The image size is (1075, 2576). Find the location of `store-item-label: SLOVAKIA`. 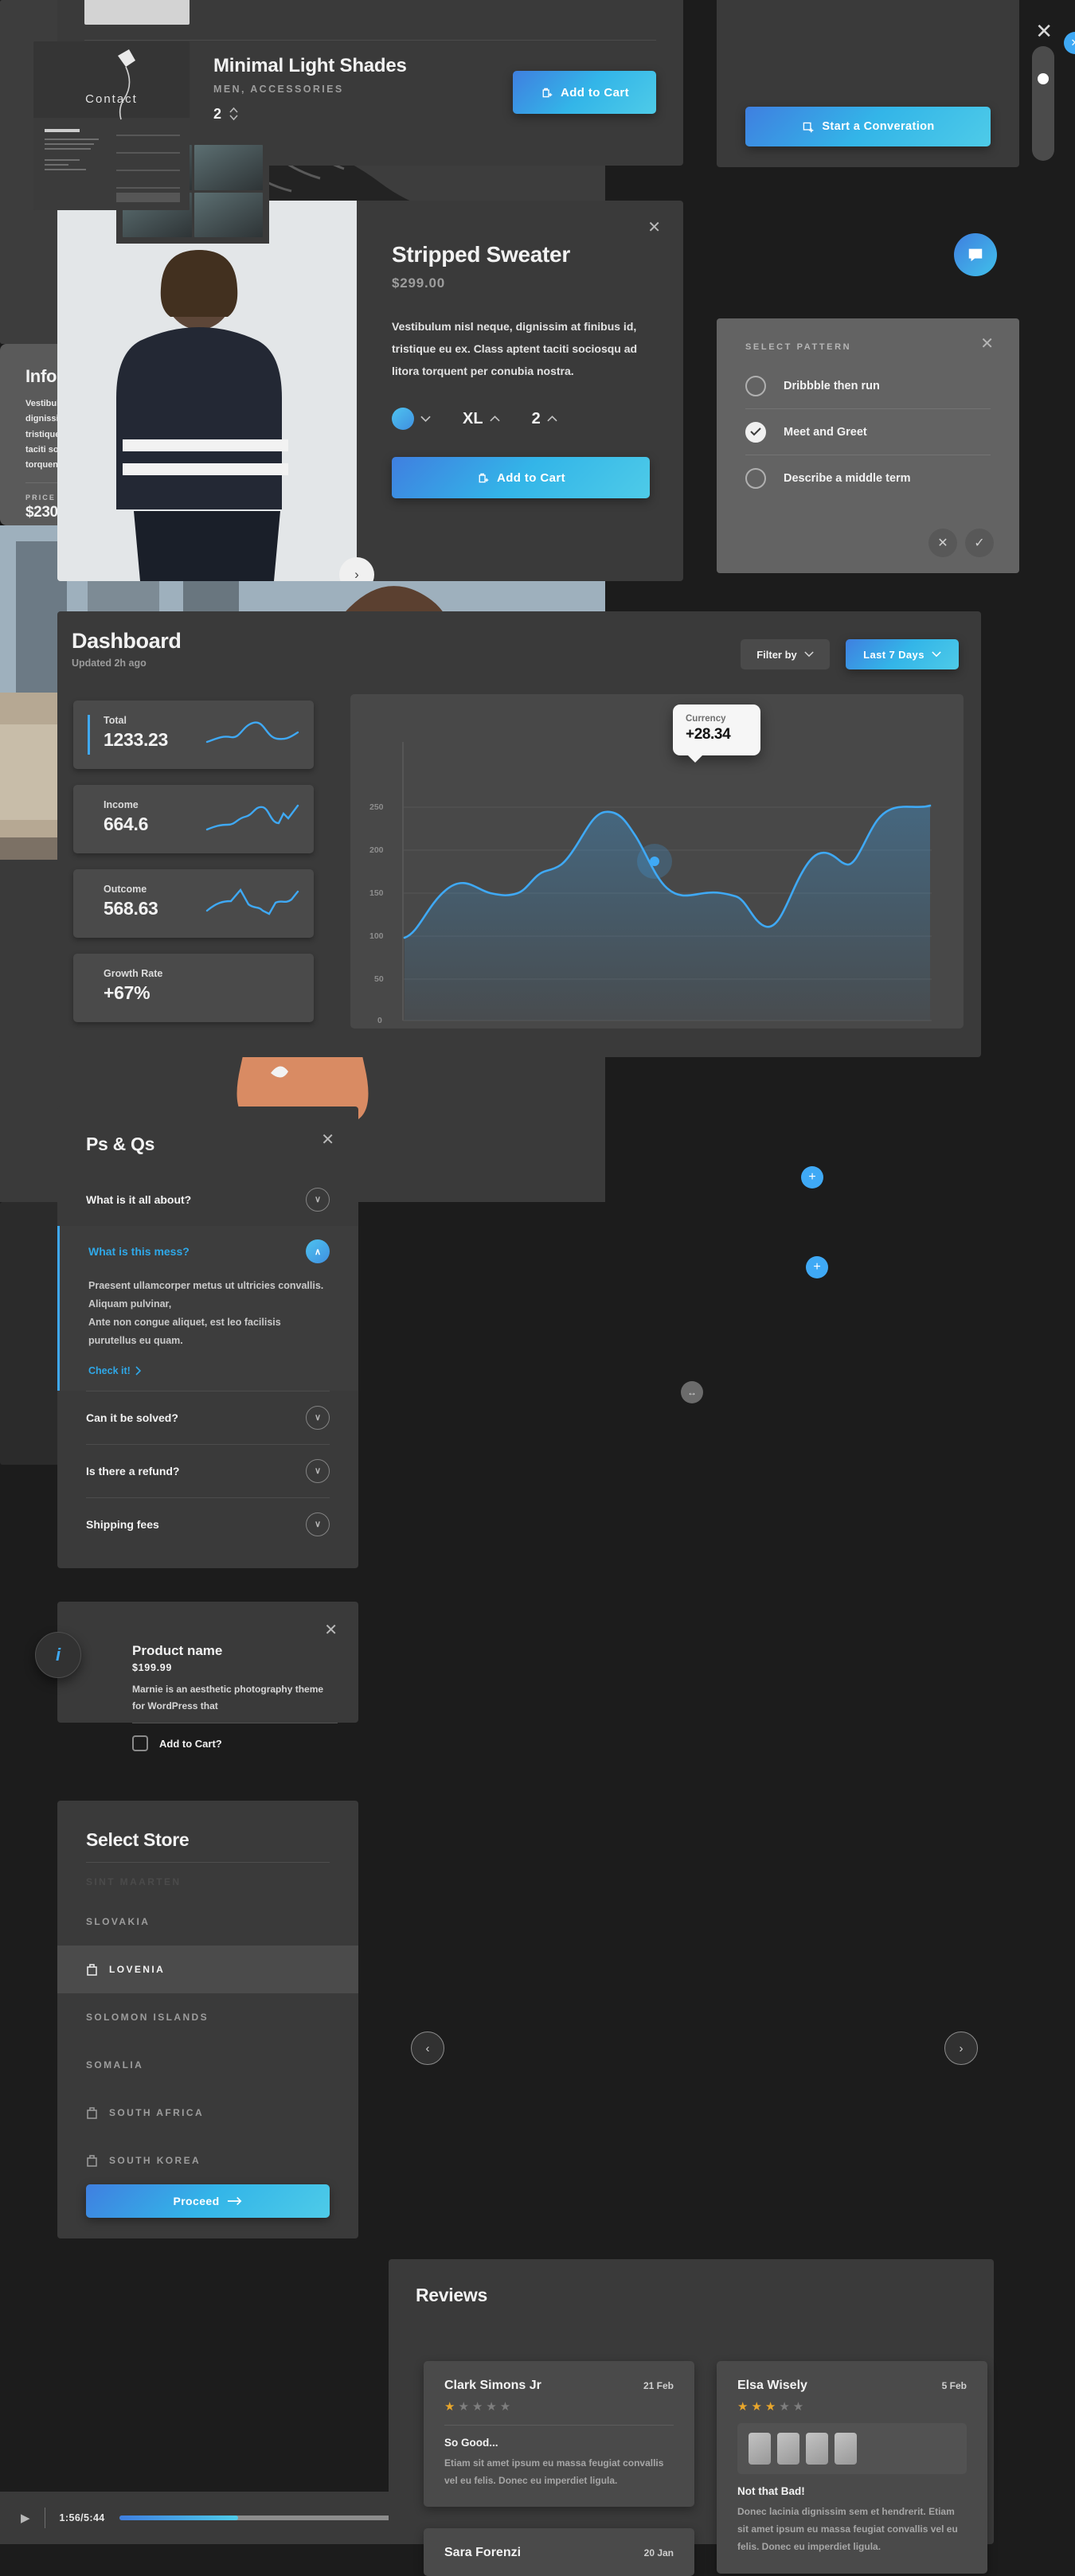

store-item-label: SLOVAKIA is located at coordinates (118, 1921).